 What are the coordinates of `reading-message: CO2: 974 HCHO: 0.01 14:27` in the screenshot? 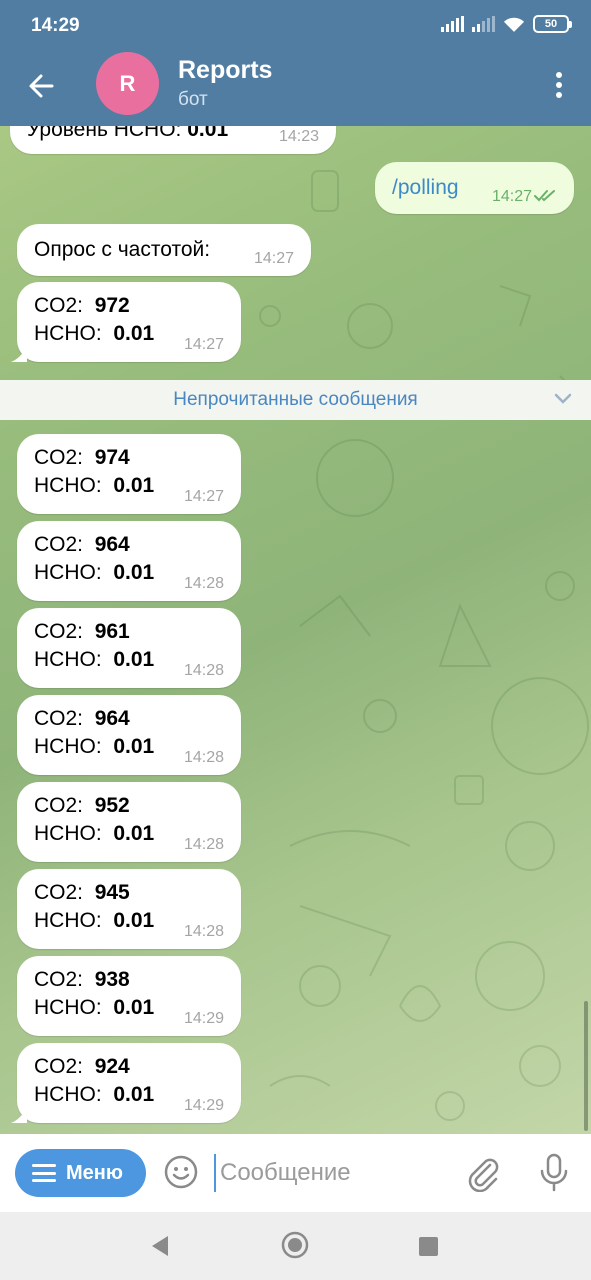 It's located at (129, 474).